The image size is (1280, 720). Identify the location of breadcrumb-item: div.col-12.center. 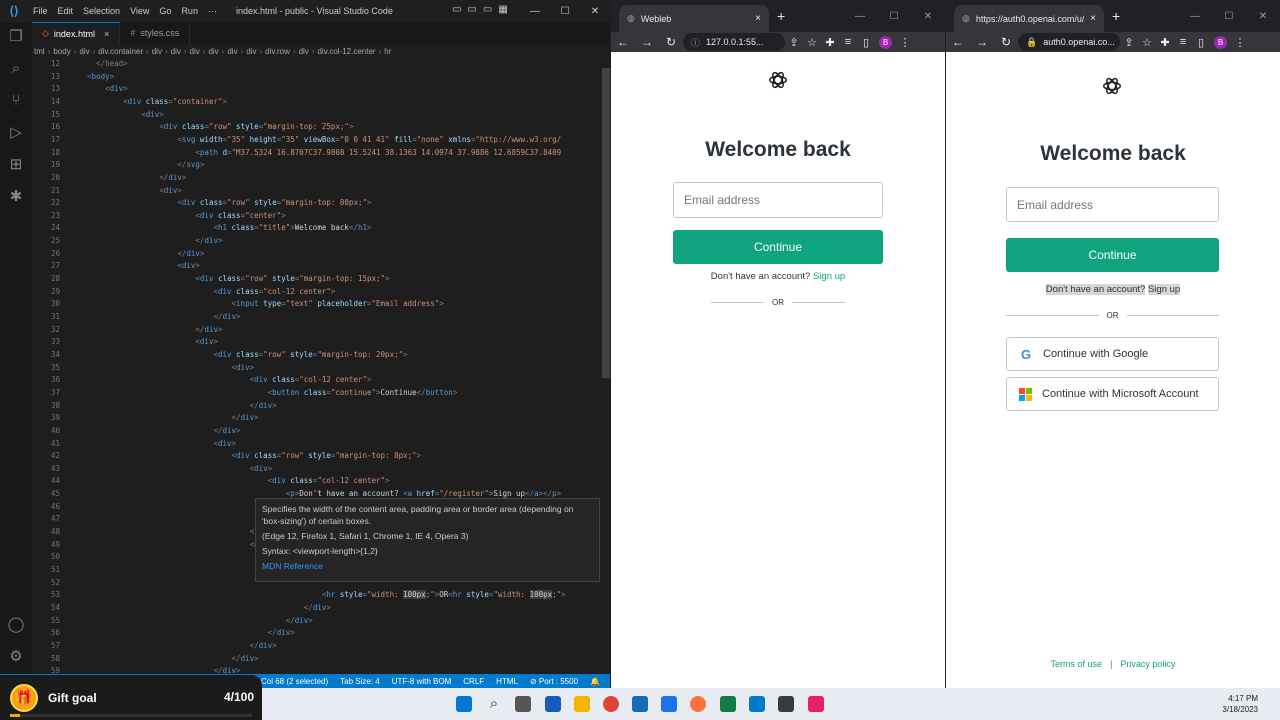
(346, 51).